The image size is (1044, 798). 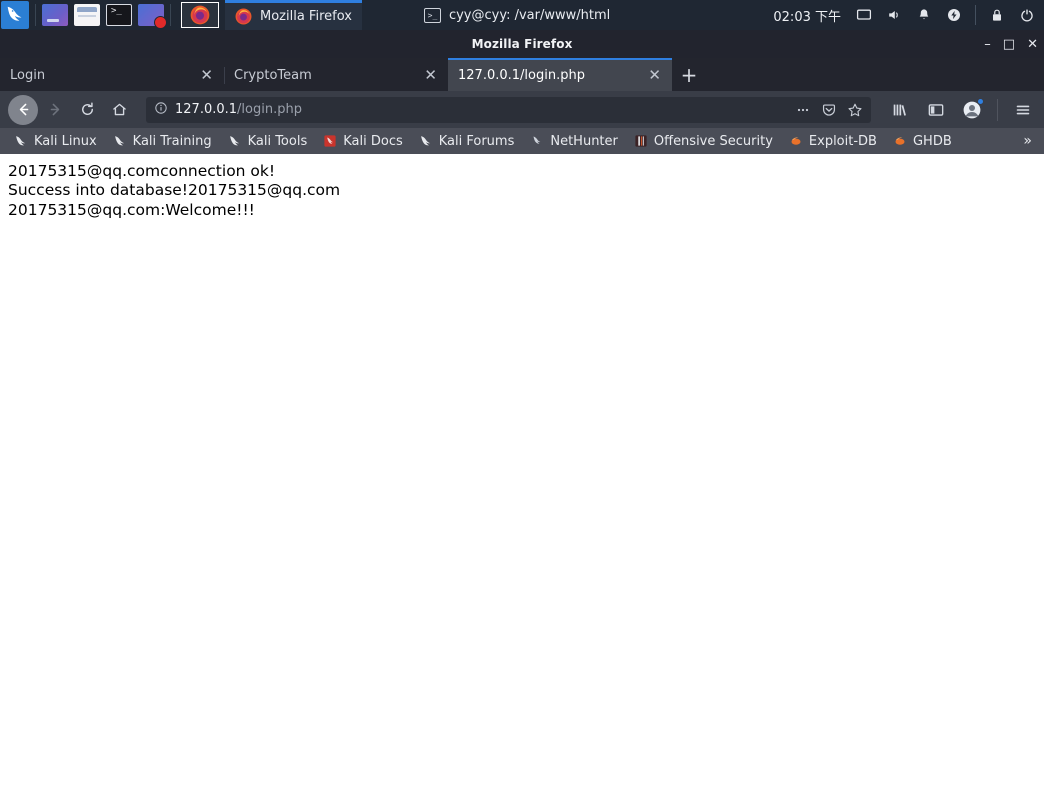 I want to click on bookmark-ghdb: GHDB, so click(x=922, y=141).